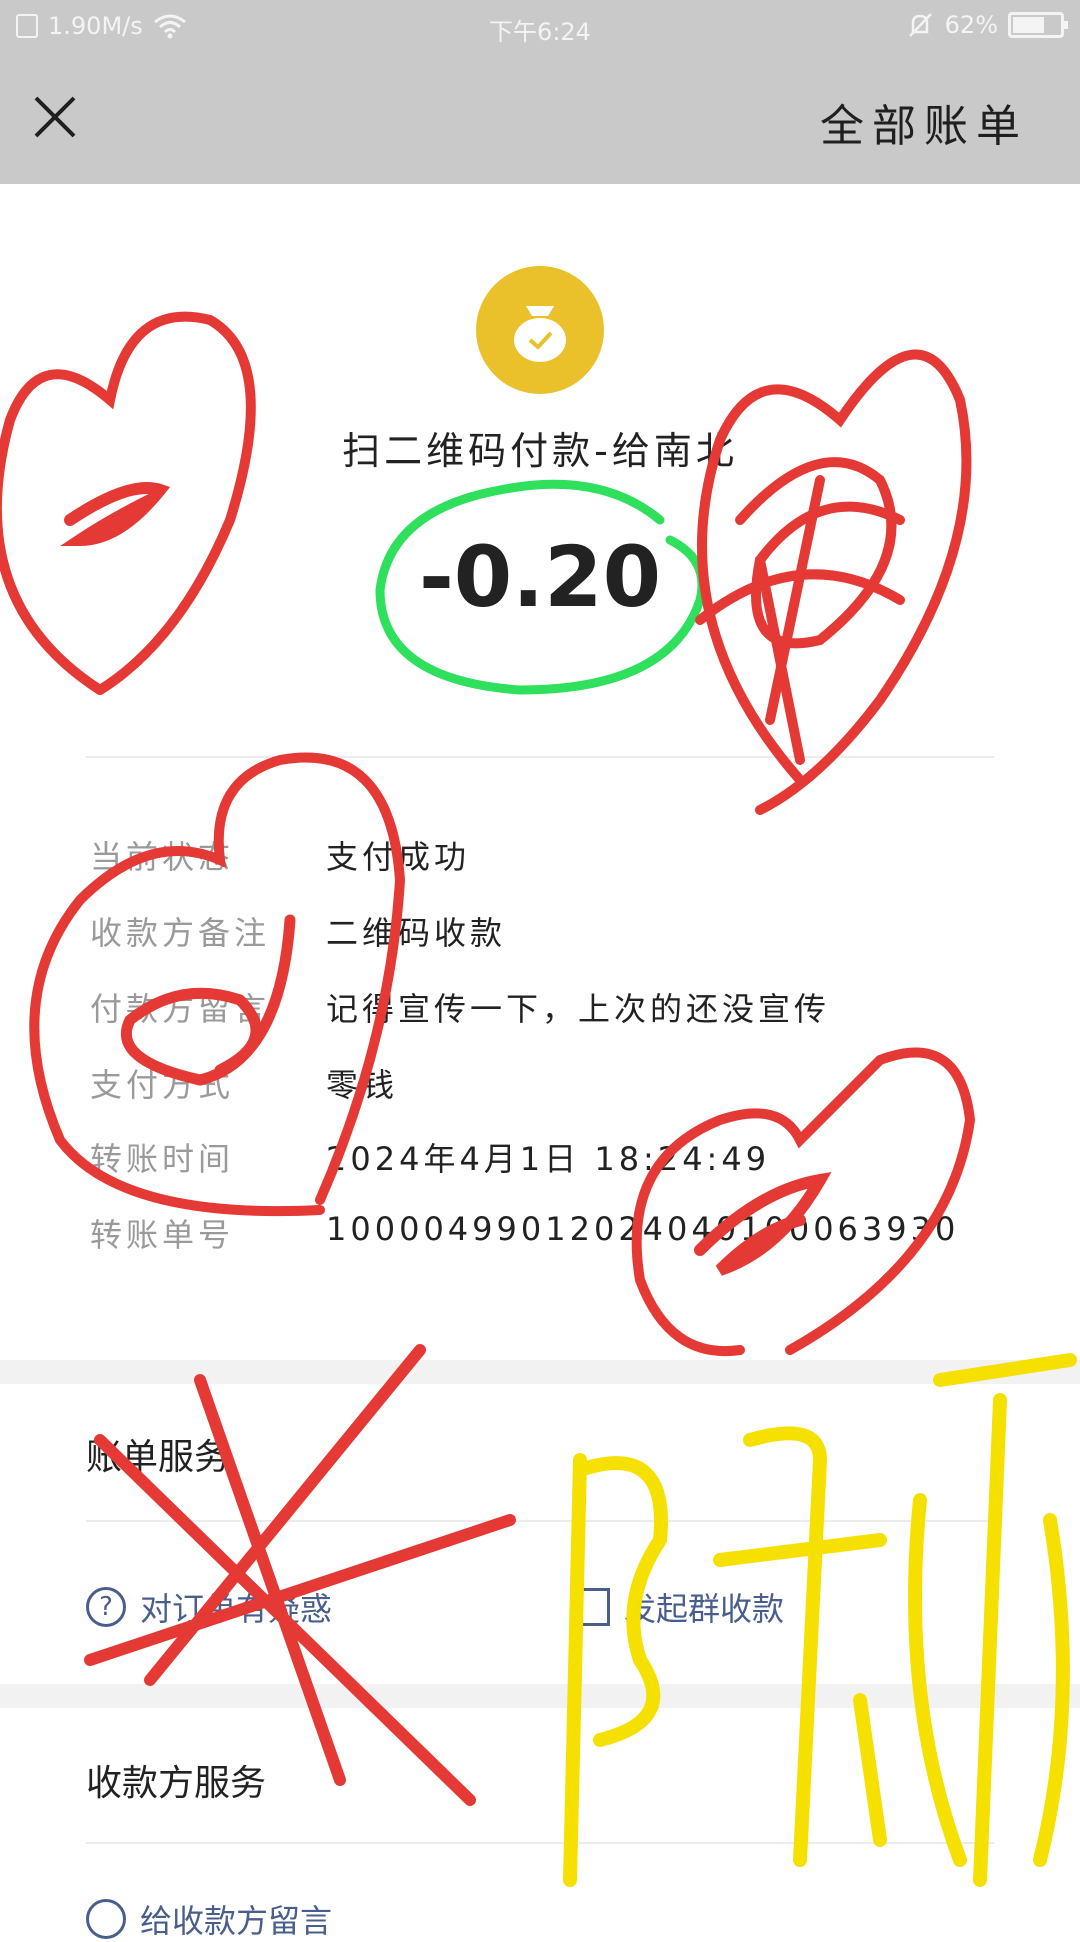 This screenshot has width=1080, height=1942. I want to click on message-payee-link: 给收款方留言, so click(209, 1919).